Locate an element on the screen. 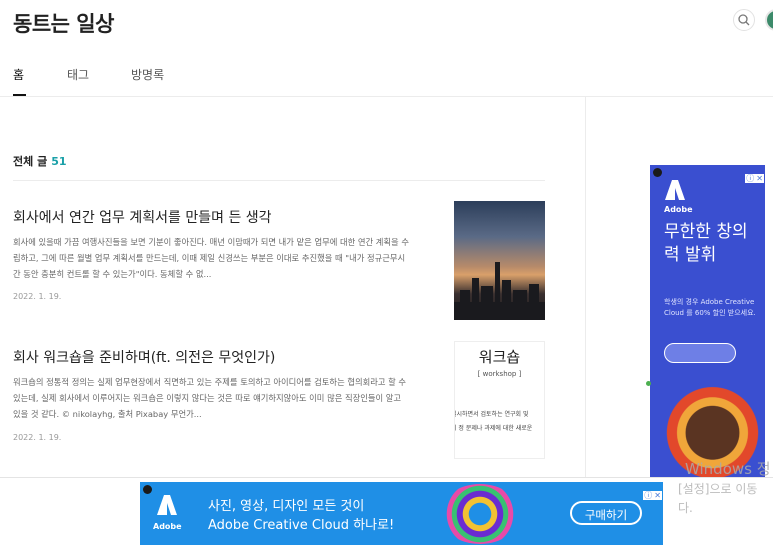 Image resolution: width=773 pixels, height=546 pixels. avatar is located at coordinates (769, 20).